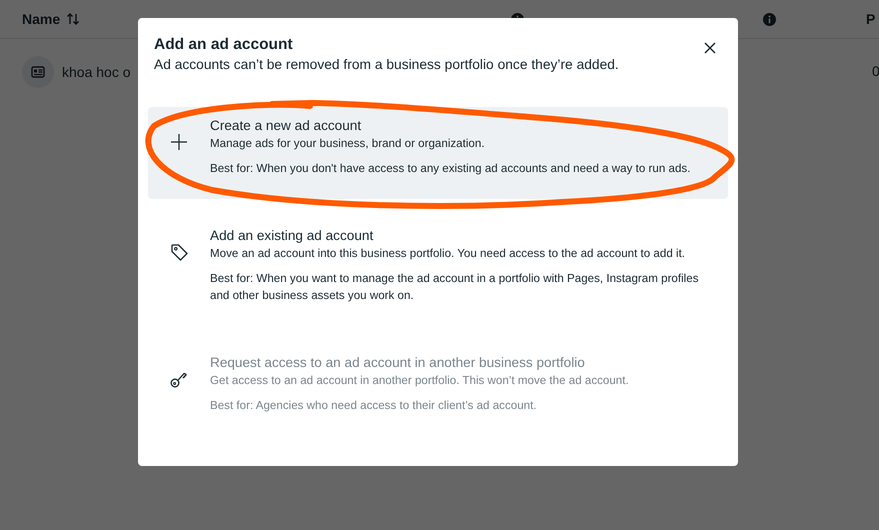  What do you see at coordinates (38, 72) in the screenshot?
I see `card-icon` at bounding box center [38, 72].